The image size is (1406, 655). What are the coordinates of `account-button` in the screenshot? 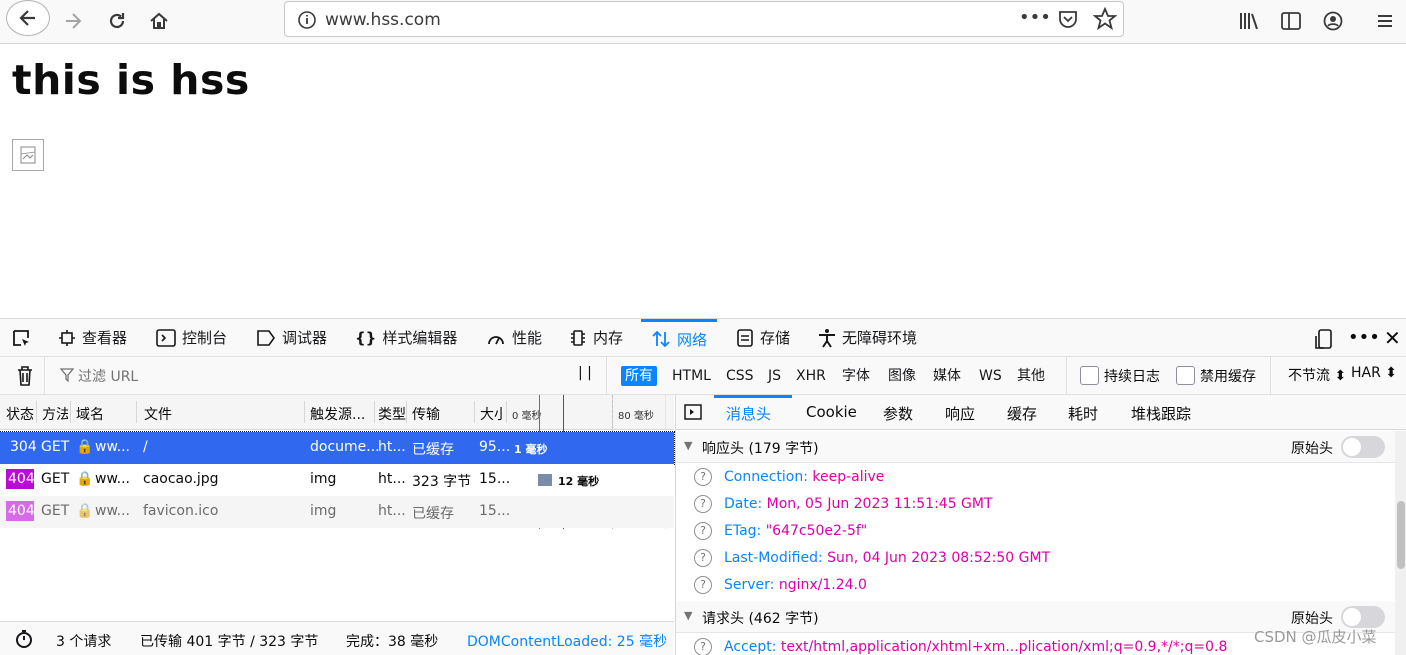 It's located at (1333, 21).